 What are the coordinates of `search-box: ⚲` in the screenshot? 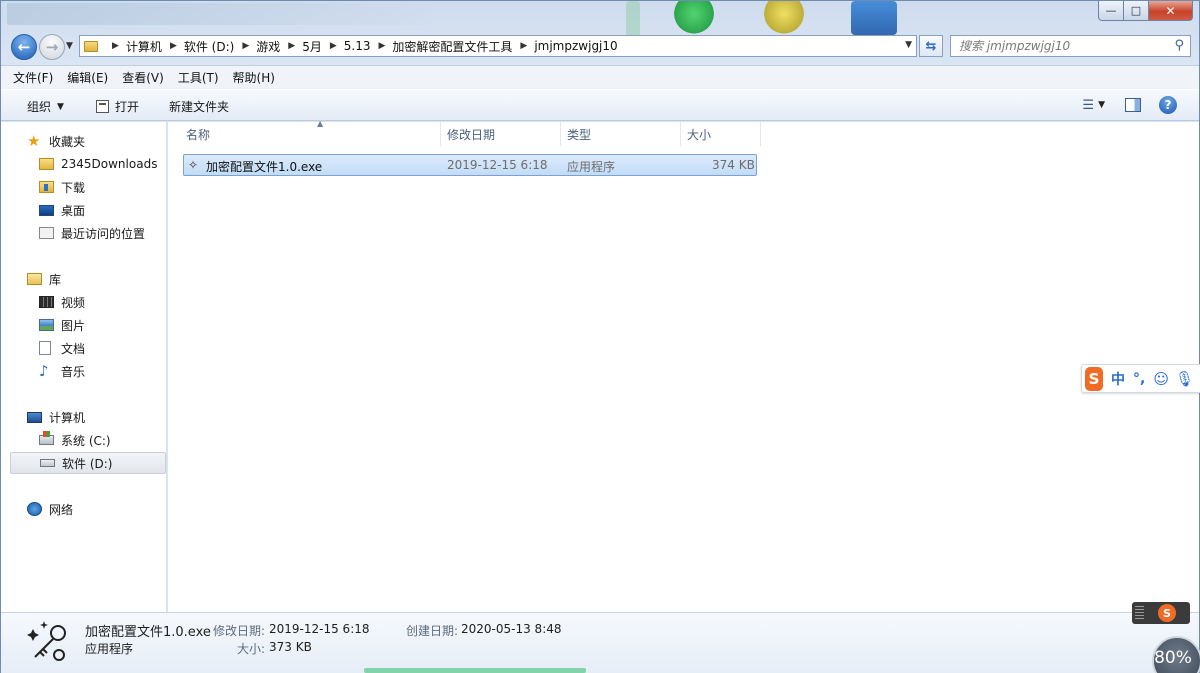 It's located at (1070, 46).